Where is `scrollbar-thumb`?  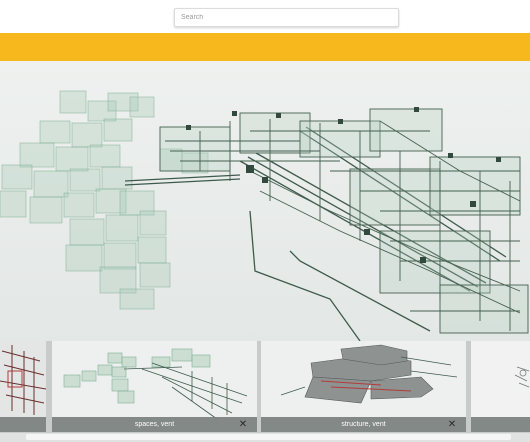
scrollbar-thumb is located at coordinates (268, 437).